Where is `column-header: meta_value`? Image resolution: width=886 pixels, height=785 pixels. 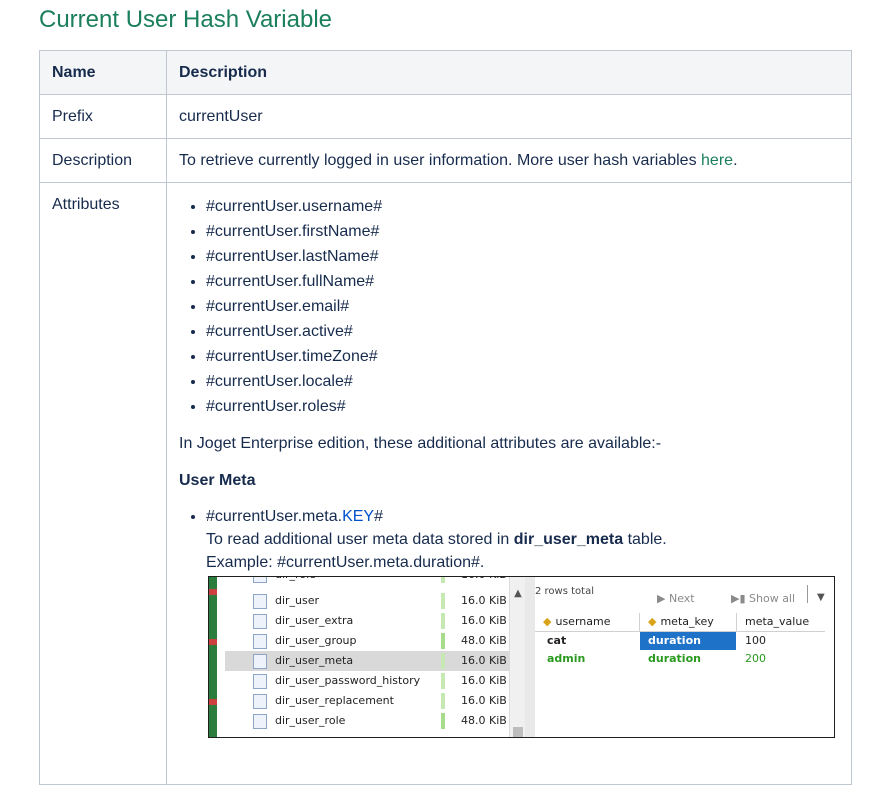
column-header: meta_value is located at coordinates (781, 622).